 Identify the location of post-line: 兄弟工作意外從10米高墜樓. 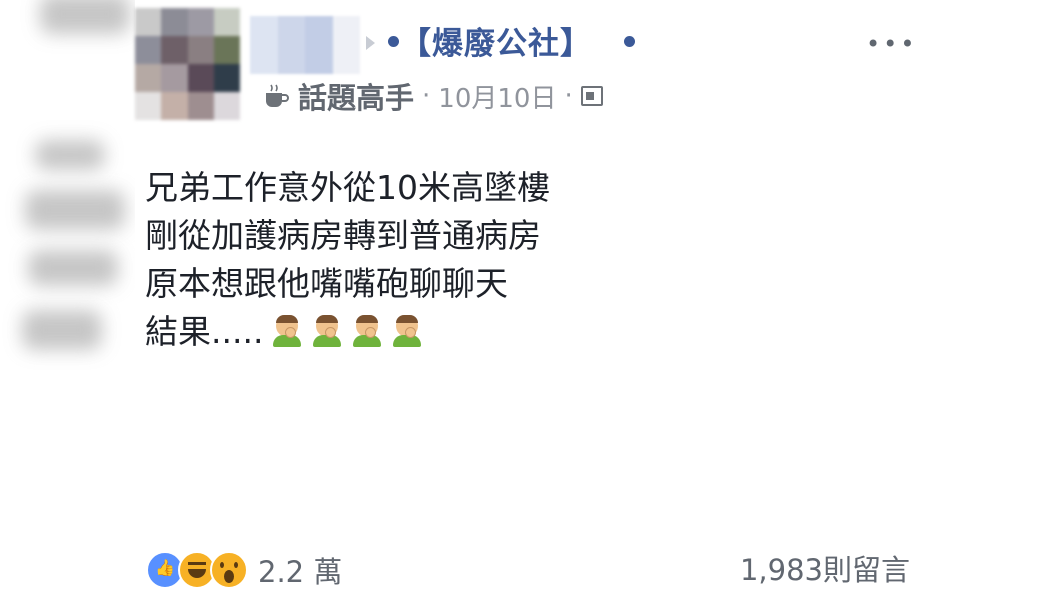
(347, 187).